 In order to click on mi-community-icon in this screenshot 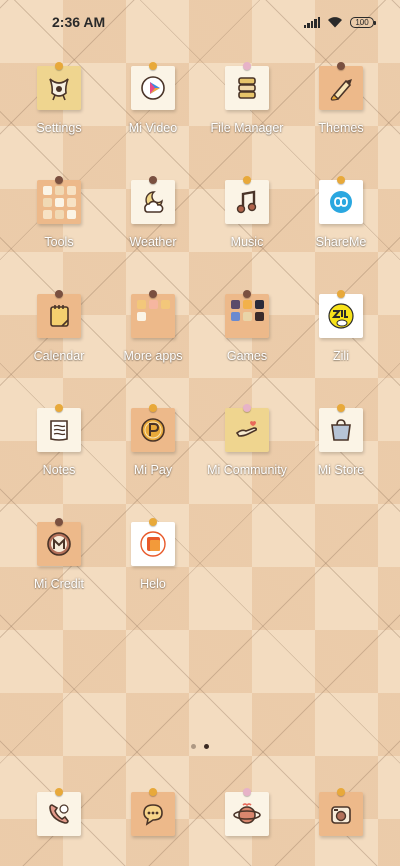, I will do `click(247, 428)`.